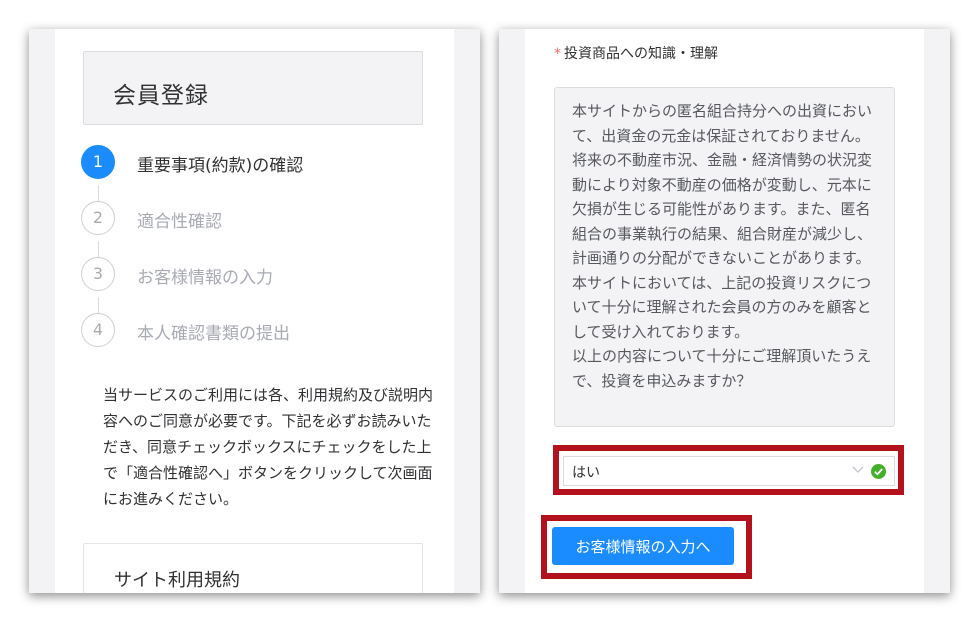 The height and width of the screenshot is (622, 979). I want to click on required-mark: *, so click(557, 54).